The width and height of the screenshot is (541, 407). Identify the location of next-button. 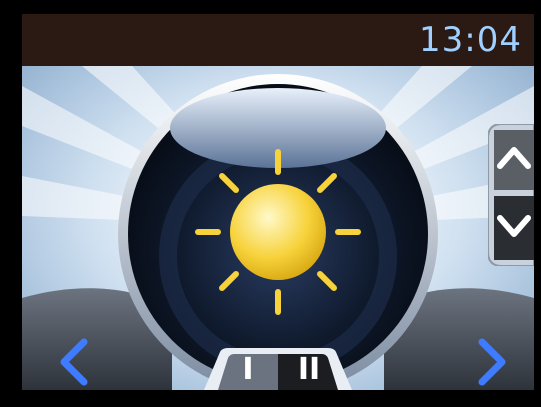
(492, 362).